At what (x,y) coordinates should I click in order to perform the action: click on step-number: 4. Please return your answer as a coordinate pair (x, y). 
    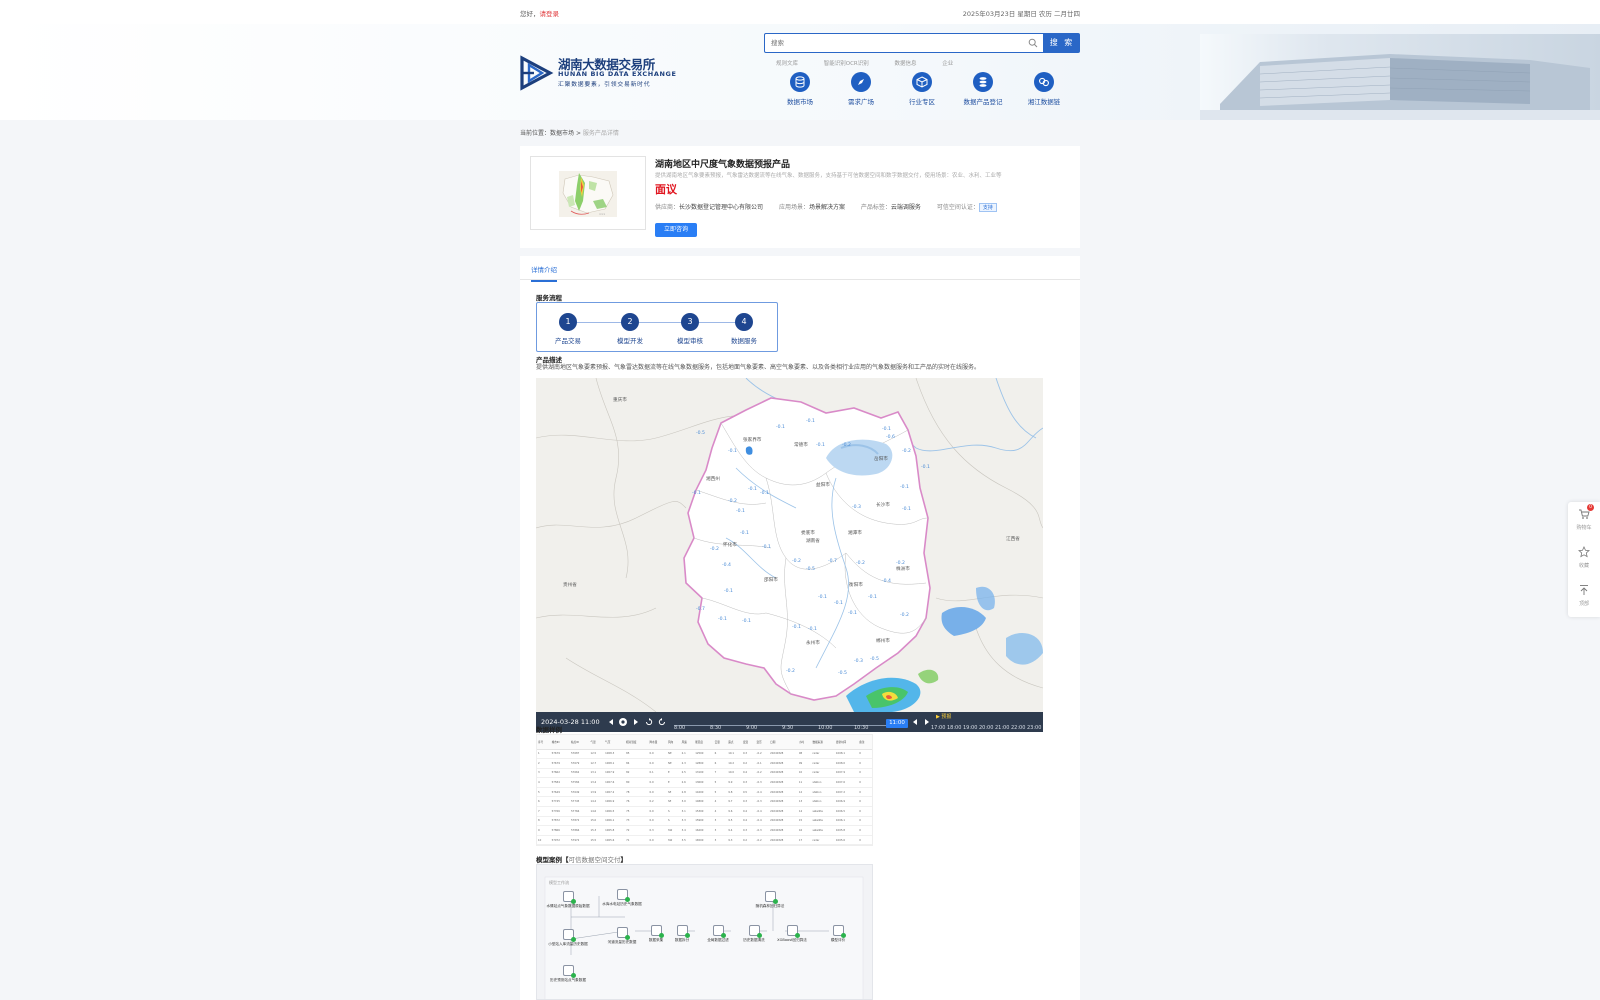
    Looking at the image, I should click on (744, 322).